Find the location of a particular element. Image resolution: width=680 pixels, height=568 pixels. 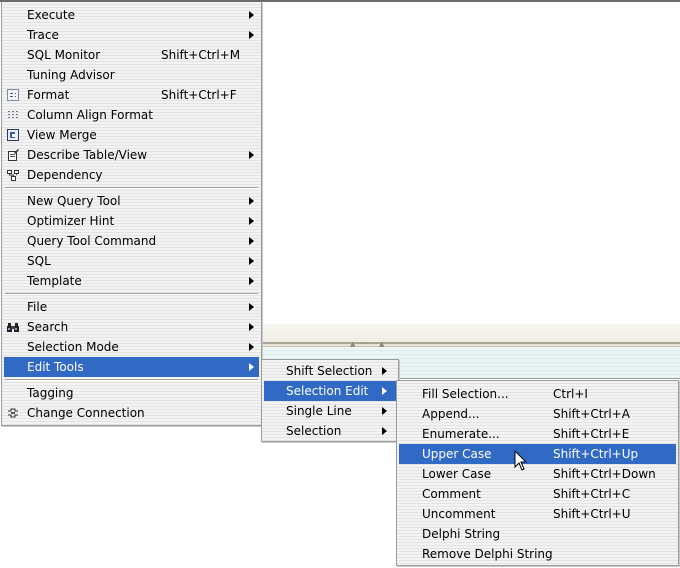

menu-item-label: Trace is located at coordinates (43, 35).